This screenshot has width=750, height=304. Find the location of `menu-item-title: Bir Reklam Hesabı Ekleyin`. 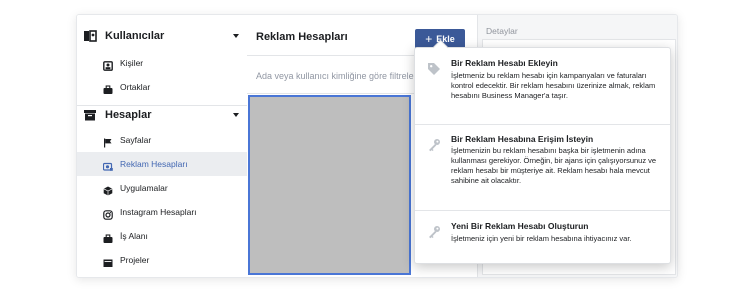

menu-item-title: Bir Reklam Hesabı Ekleyin is located at coordinates (504, 63).